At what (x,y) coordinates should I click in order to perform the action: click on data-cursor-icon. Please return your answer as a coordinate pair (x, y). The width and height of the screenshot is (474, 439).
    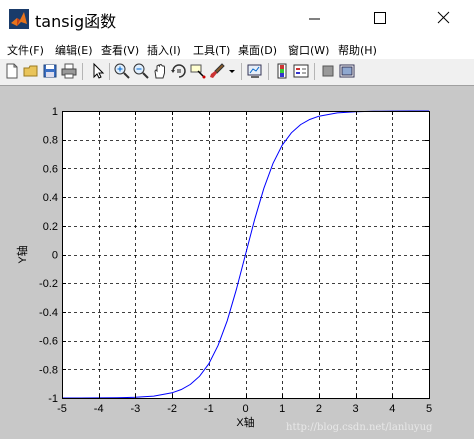
    Looking at the image, I should click on (198, 71).